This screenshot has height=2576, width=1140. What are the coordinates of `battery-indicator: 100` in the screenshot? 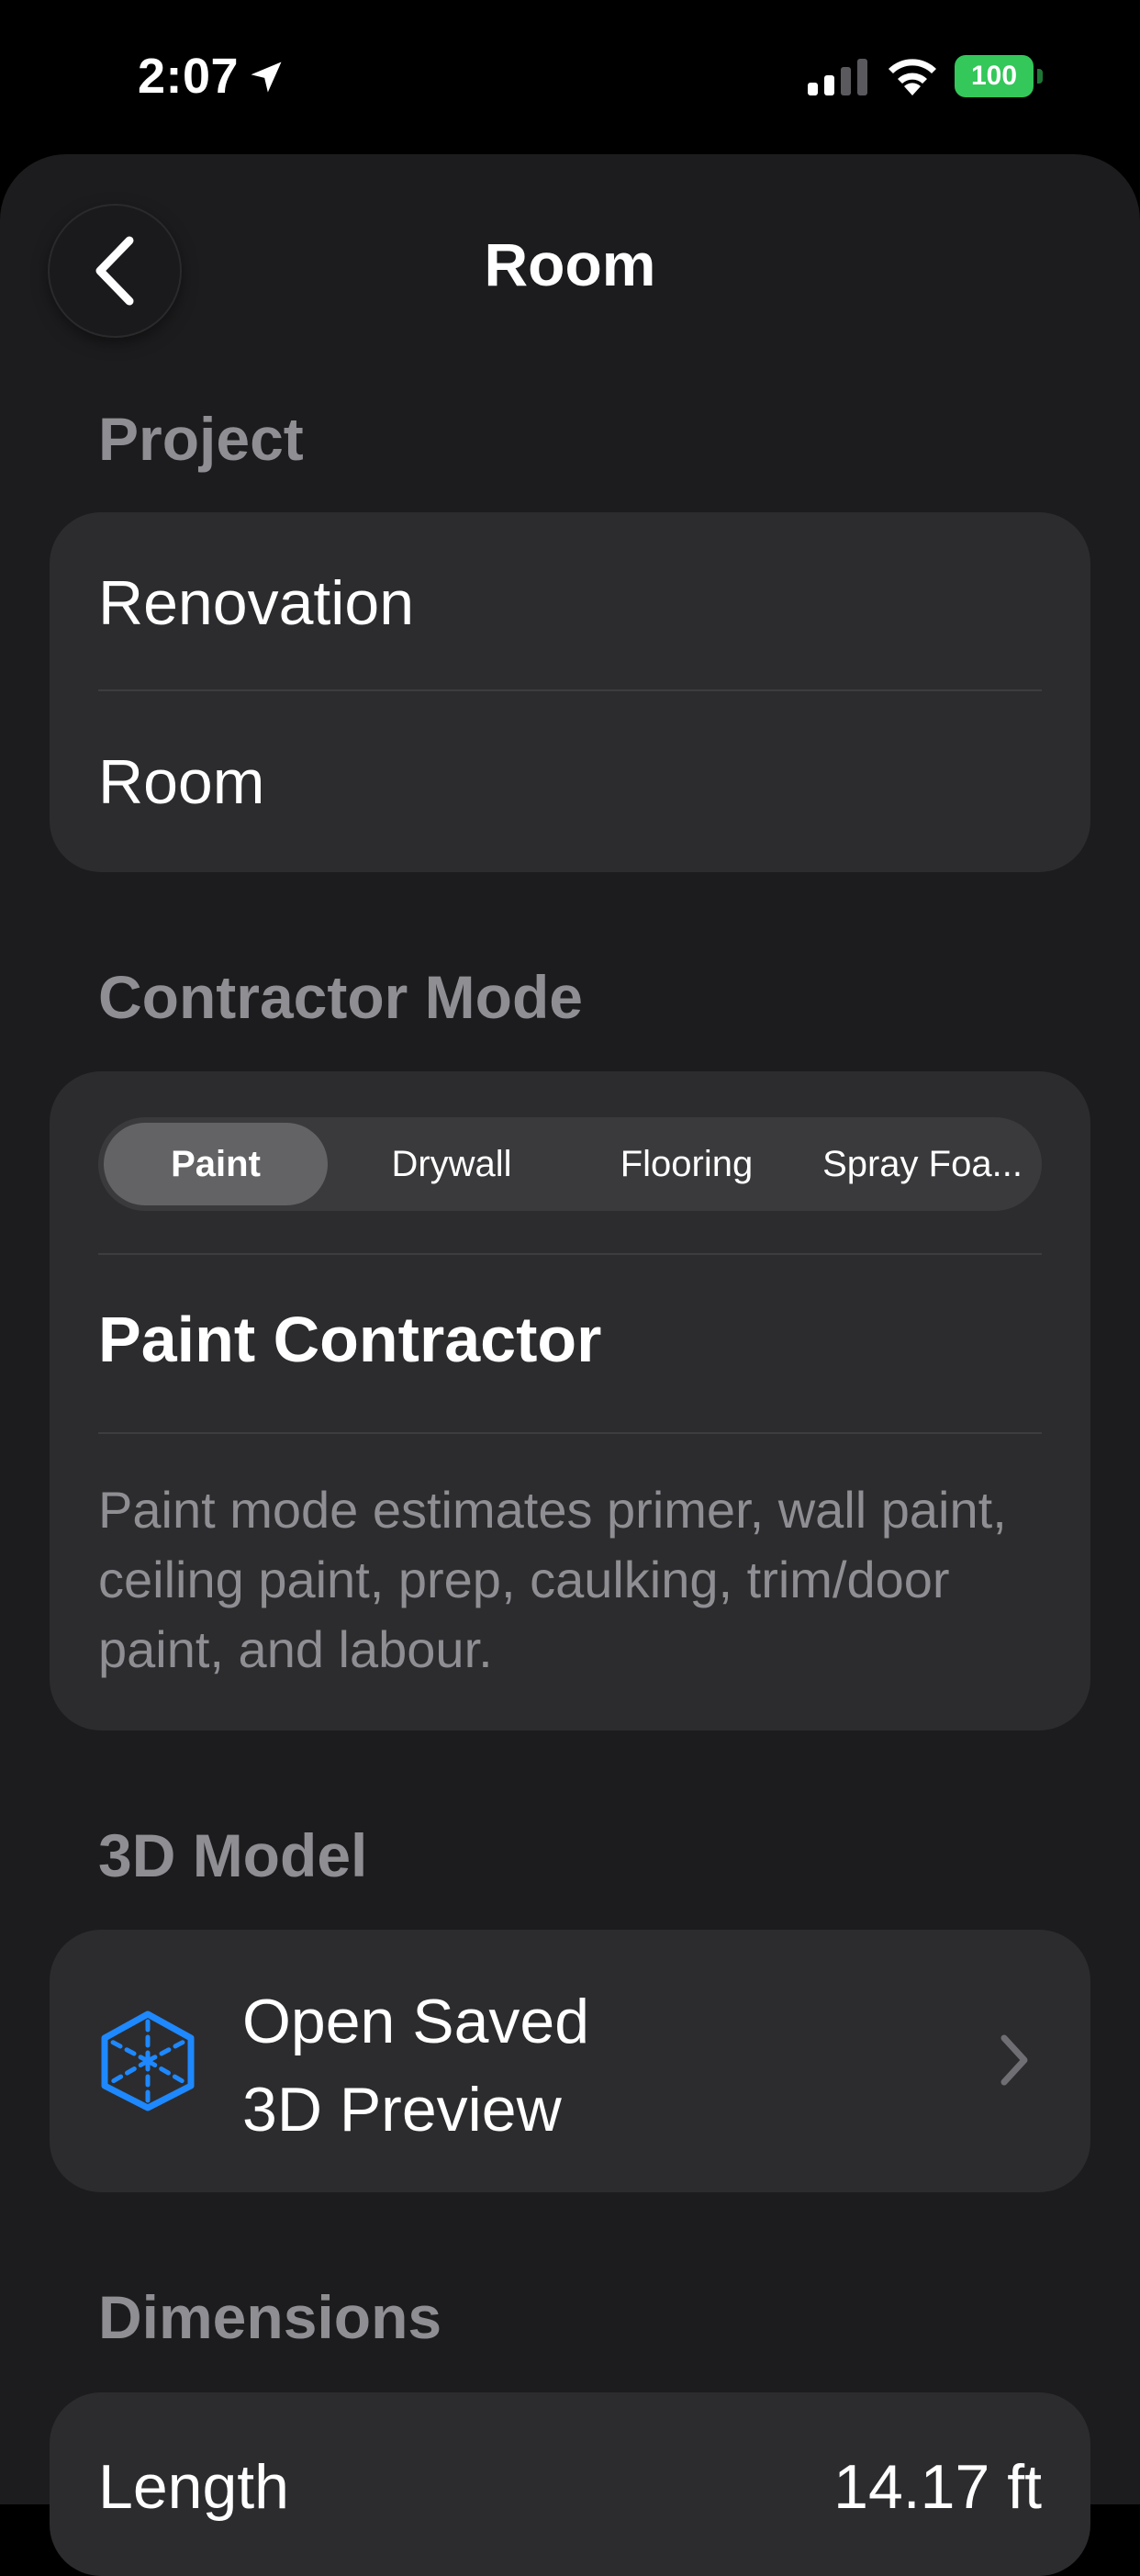 It's located at (999, 76).